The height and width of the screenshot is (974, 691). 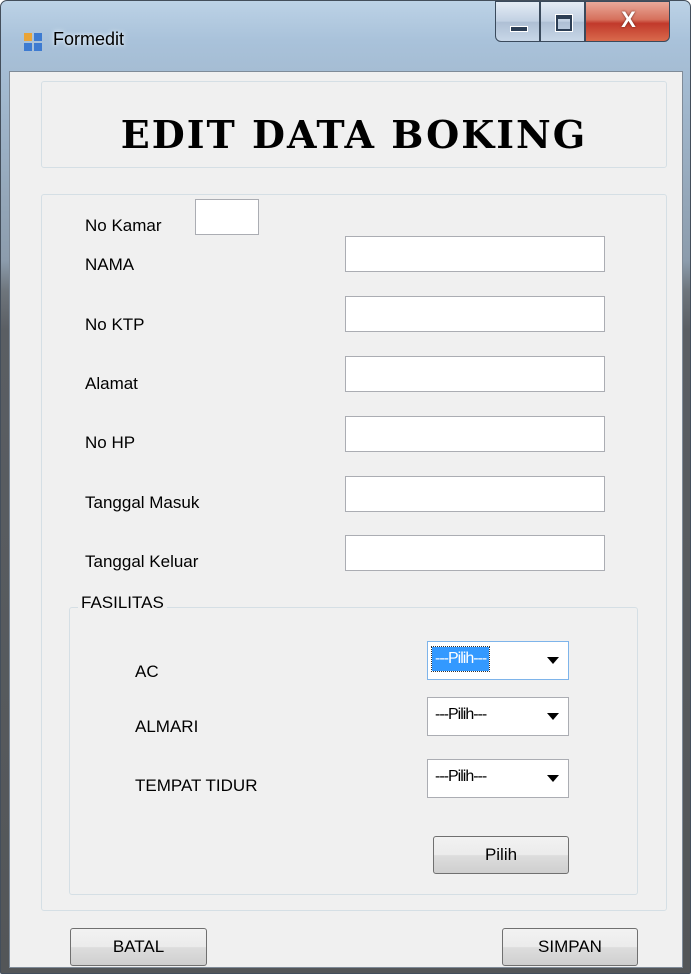 I want to click on window-title: Formedit, so click(x=89, y=39).